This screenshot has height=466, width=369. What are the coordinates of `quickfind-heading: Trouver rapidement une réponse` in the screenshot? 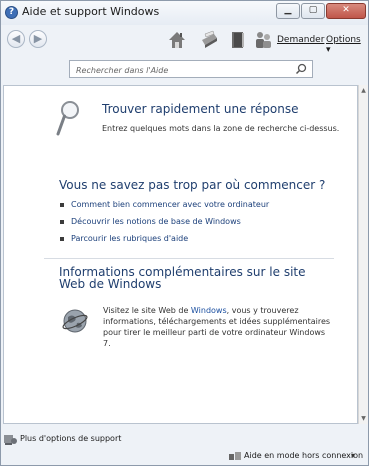 It's located at (200, 109).